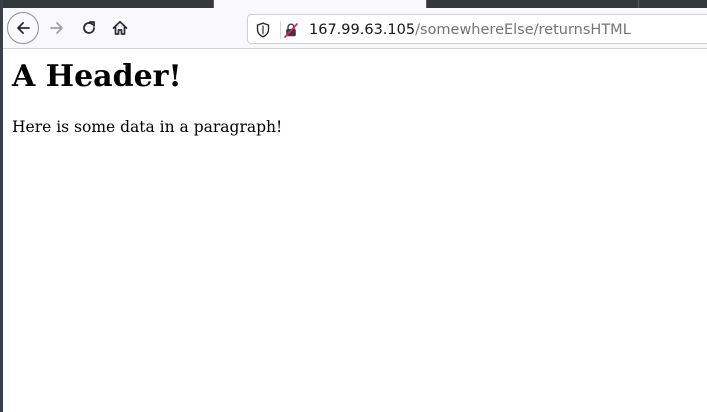 The width and height of the screenshot is (707, 412). What do you see at coordinates (362, 30) in the screenshot?
I see `url-host: 167.99.63.105` at bounding box center [362, 30].